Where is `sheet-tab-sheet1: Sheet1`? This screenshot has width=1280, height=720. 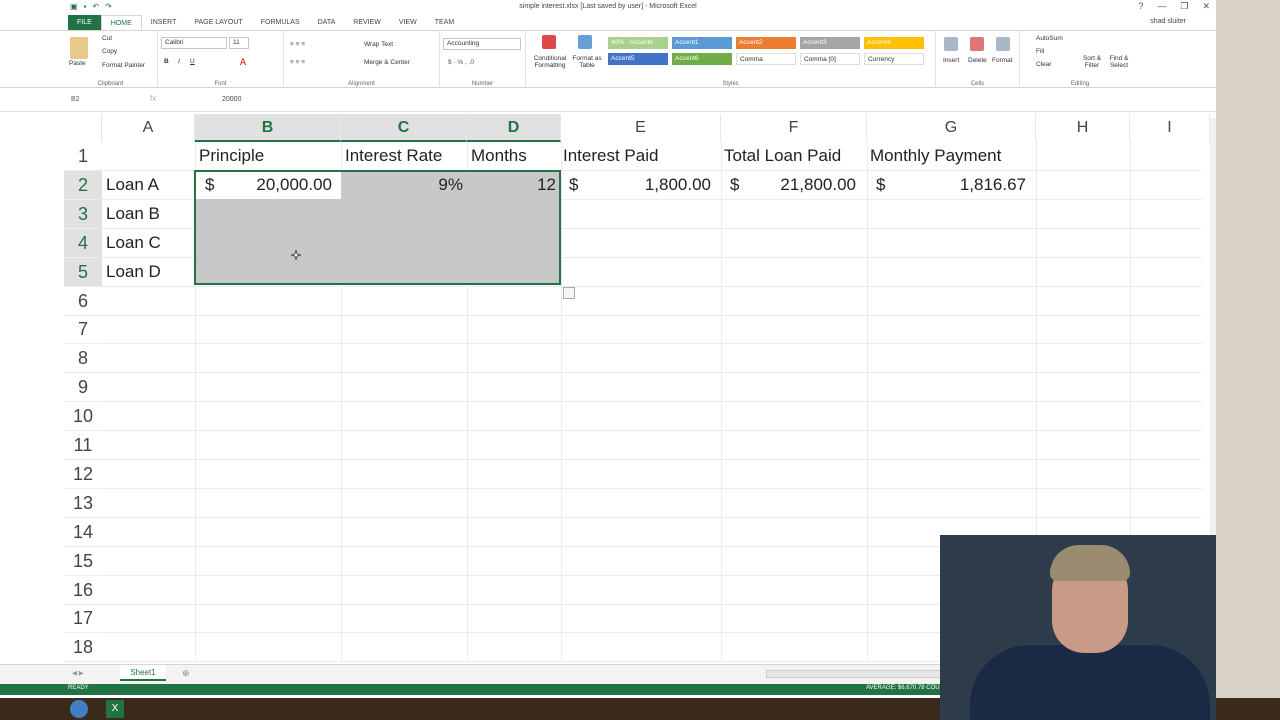
sheet-tab-sheet1: Sheet1 is located at coordinates (143, 673).